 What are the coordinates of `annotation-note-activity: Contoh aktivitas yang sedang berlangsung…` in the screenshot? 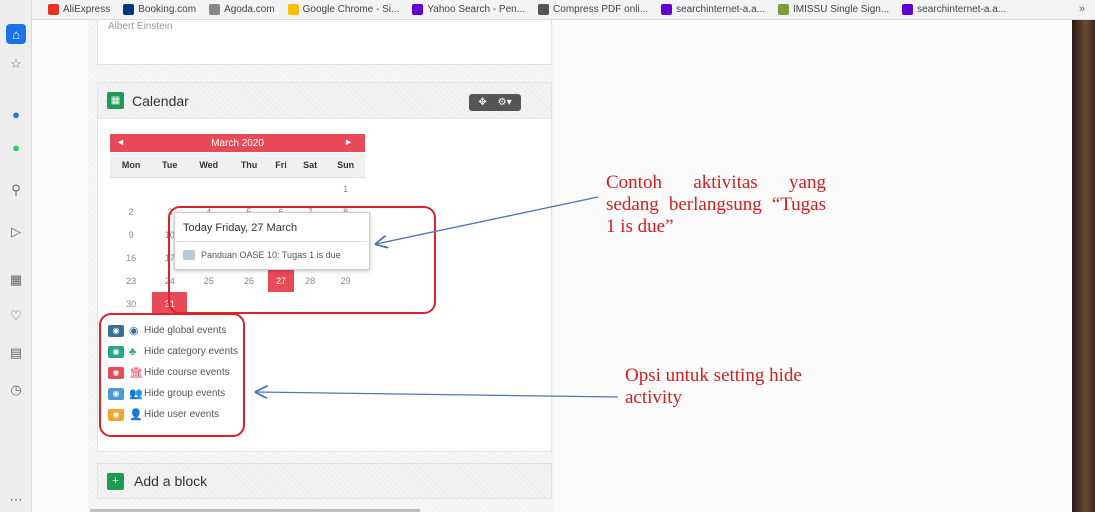 It's located at (716, 204).